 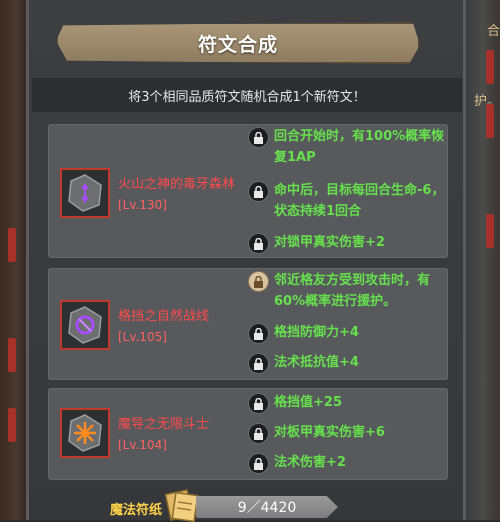 I want to click on rune-name: 格挡之自然战线, so click(x=164, y=316).